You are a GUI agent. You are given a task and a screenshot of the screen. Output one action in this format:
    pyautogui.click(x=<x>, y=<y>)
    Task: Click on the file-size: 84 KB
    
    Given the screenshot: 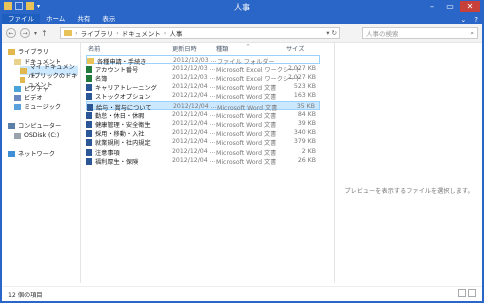 What is the action you would take?
    pyautogui.click(x=306, y=114)
    